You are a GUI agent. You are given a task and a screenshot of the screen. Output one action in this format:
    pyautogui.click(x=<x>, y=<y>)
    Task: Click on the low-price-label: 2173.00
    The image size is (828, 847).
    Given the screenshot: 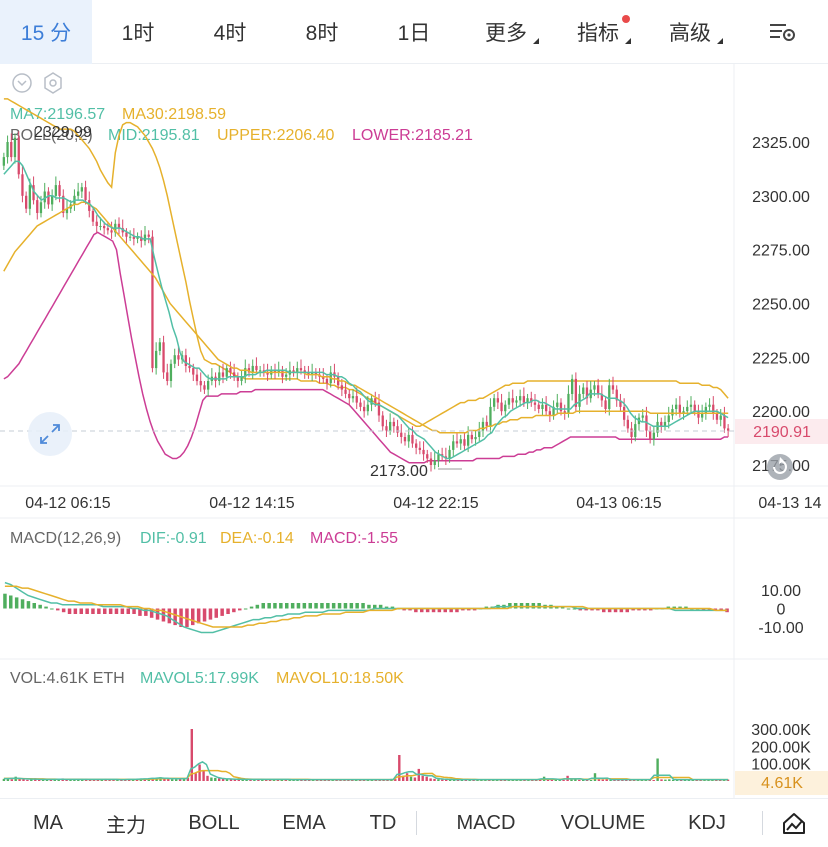 What is the action you would take?
    pyautogui.click(x=399, y=471)
    